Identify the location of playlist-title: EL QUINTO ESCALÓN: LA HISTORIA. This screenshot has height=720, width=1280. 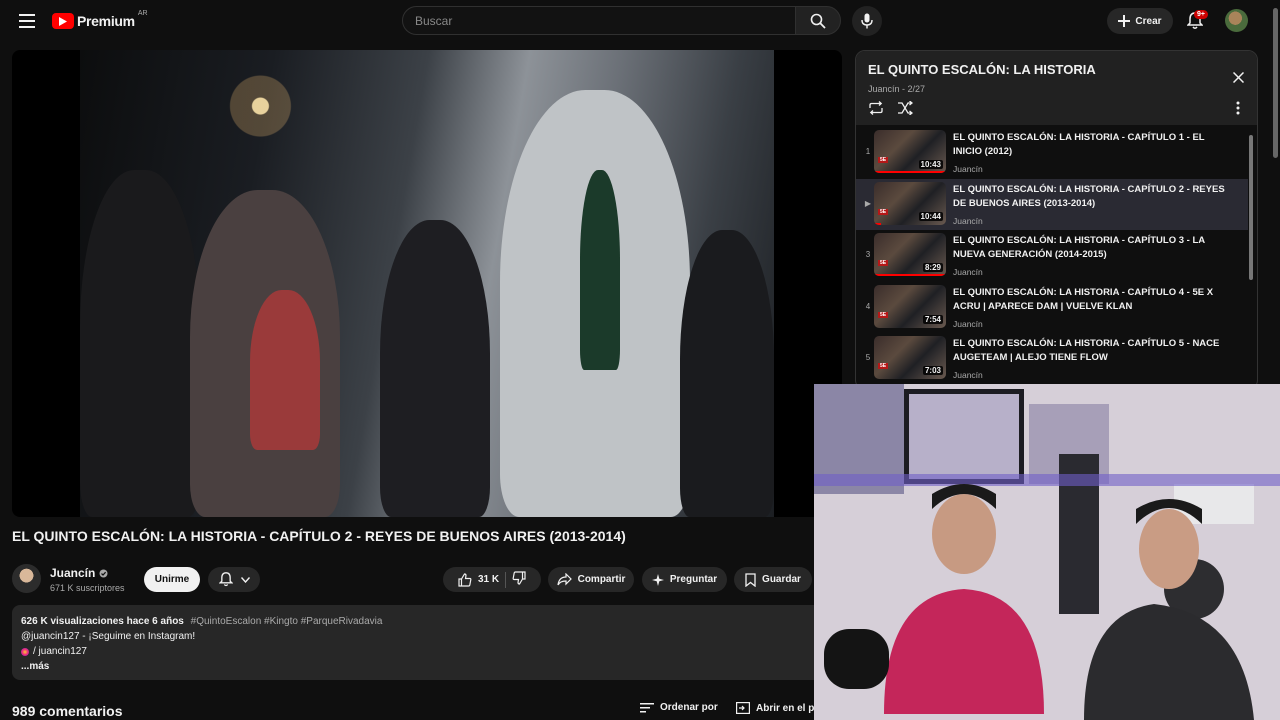
(982, 69).